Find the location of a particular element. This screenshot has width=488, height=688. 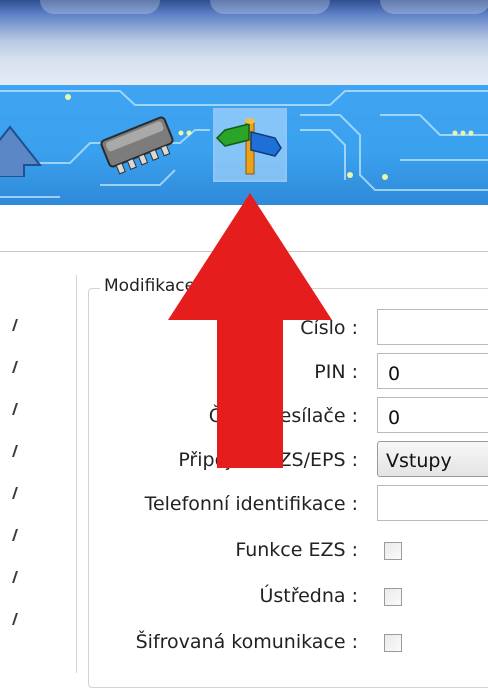

label-funkce-ezs: Funkce EZS : is located at coordinates (296, 550).